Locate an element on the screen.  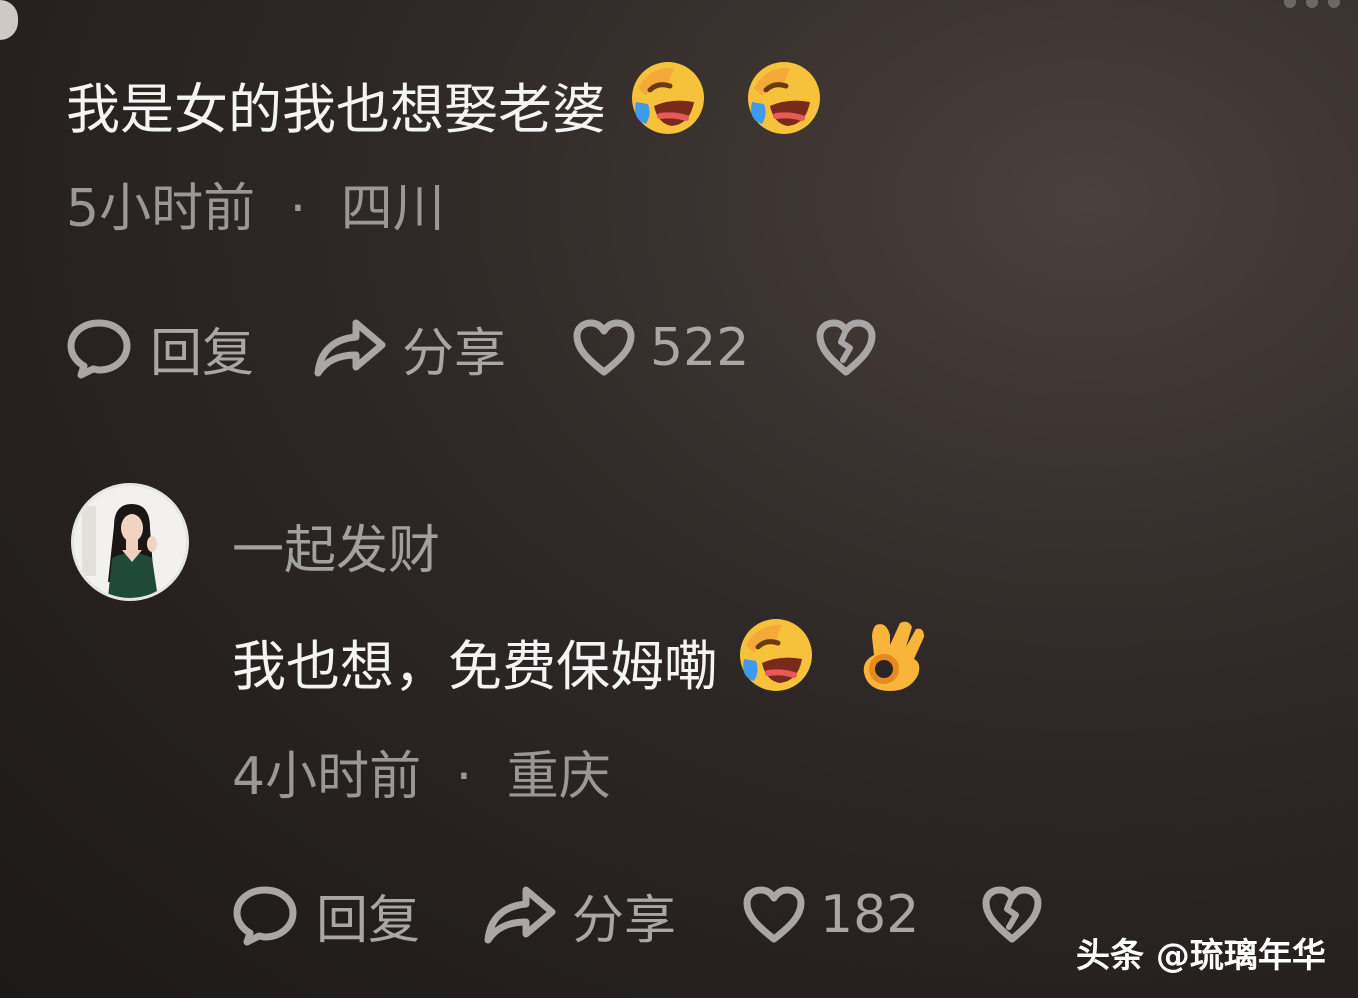
comment-time: 4小时前 is located at coordinates (327, 777).